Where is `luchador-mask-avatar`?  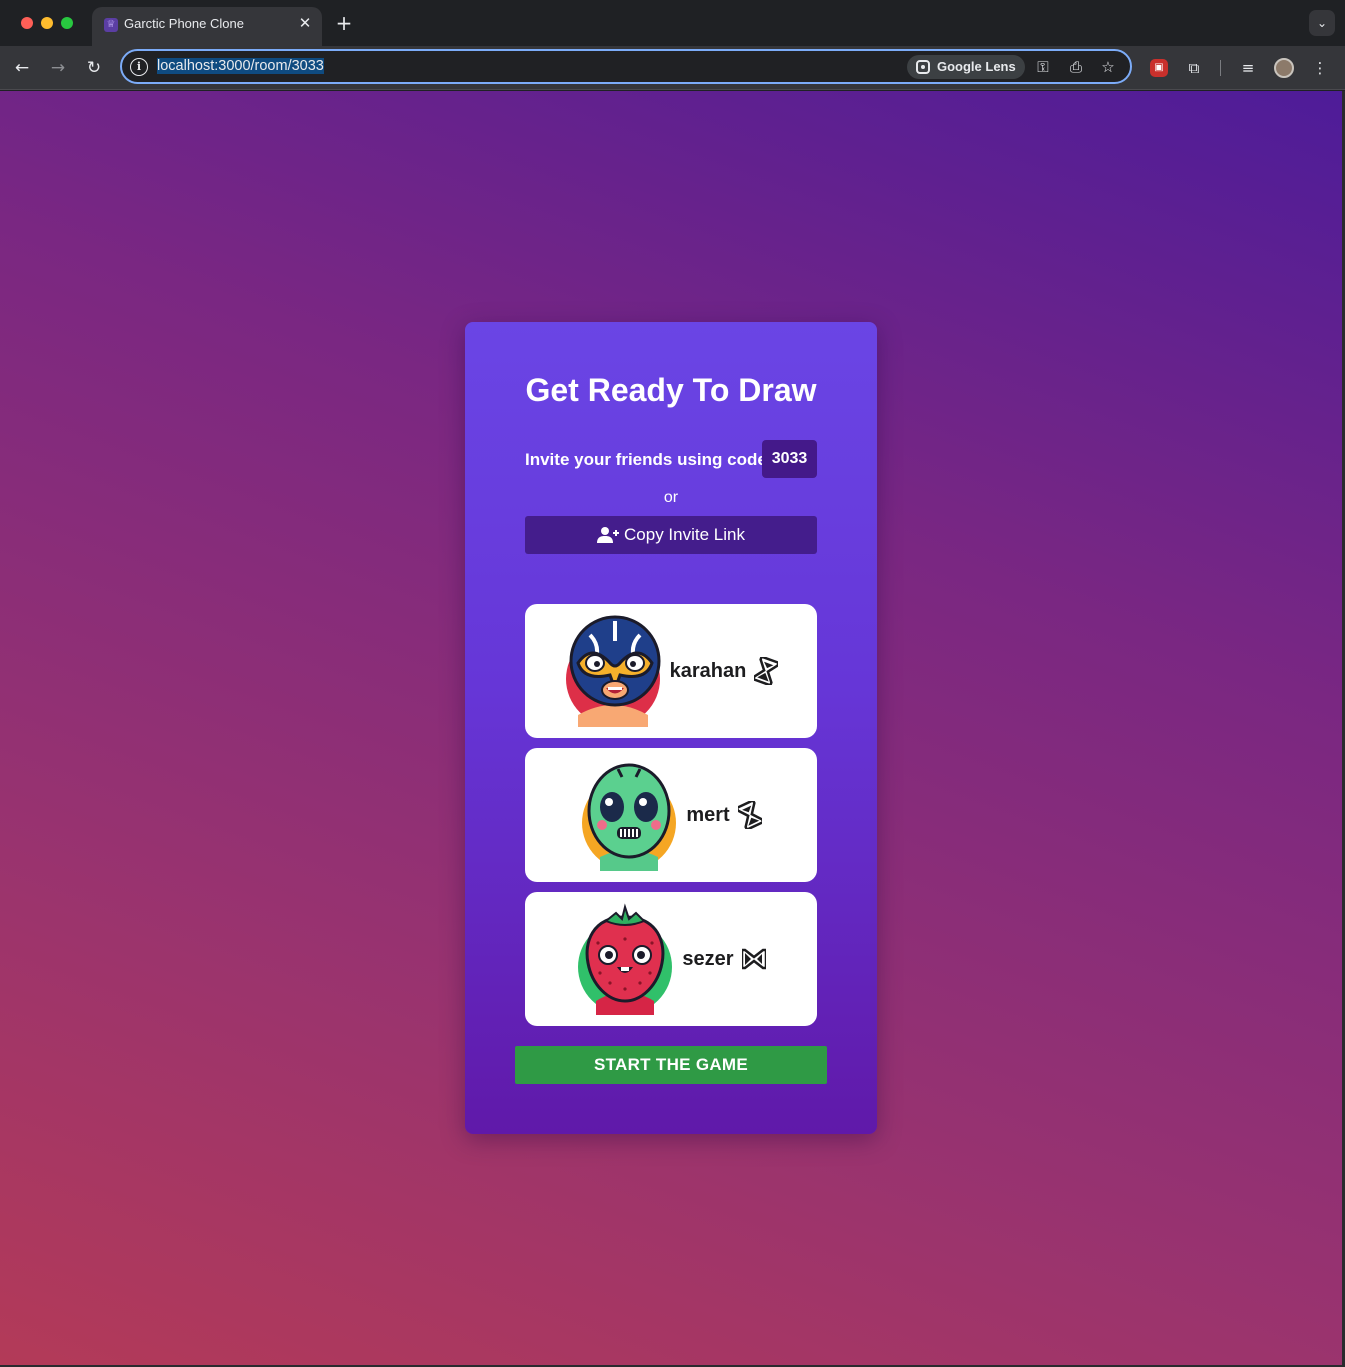 luchador-mask-avatar is located at coordinates (613, 671).